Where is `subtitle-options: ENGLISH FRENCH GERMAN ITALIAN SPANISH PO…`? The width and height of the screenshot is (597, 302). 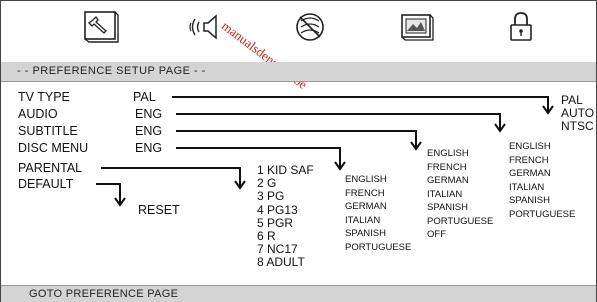 subtitle-options: ENGLISH FRENCH GERMAN ITALIAN SPANISH PO… is located at coordinates (460, 194).